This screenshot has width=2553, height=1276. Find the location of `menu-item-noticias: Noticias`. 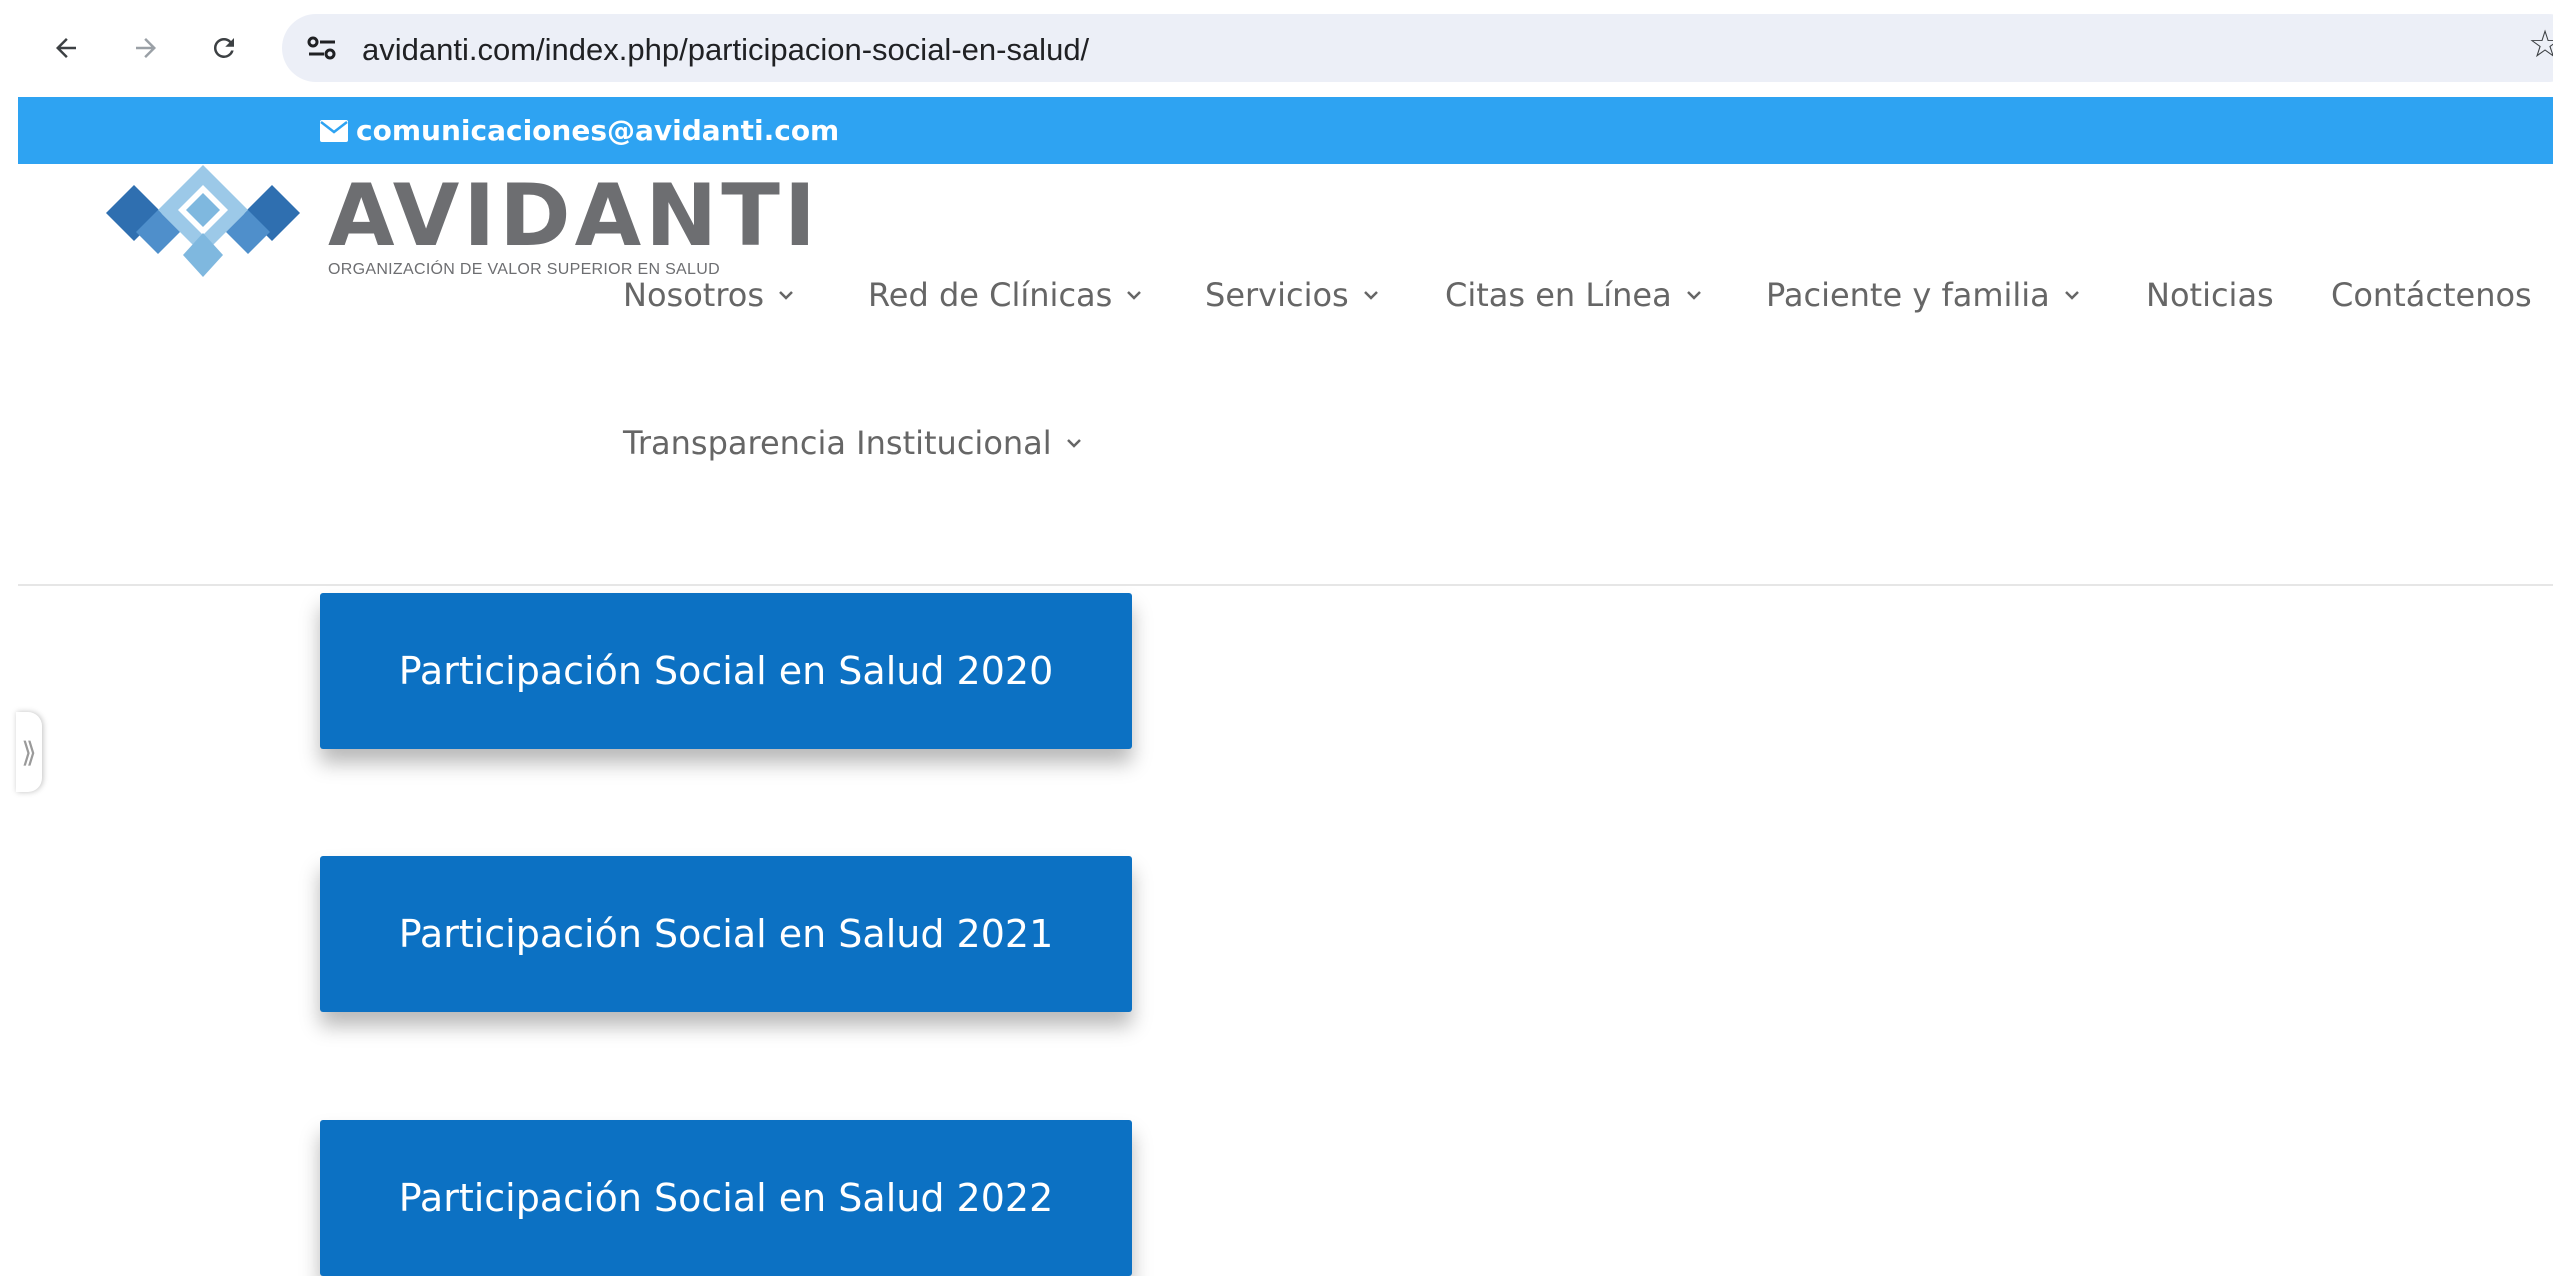

menu-item-noticias: Noticias is located at coordinates (2210, 295).